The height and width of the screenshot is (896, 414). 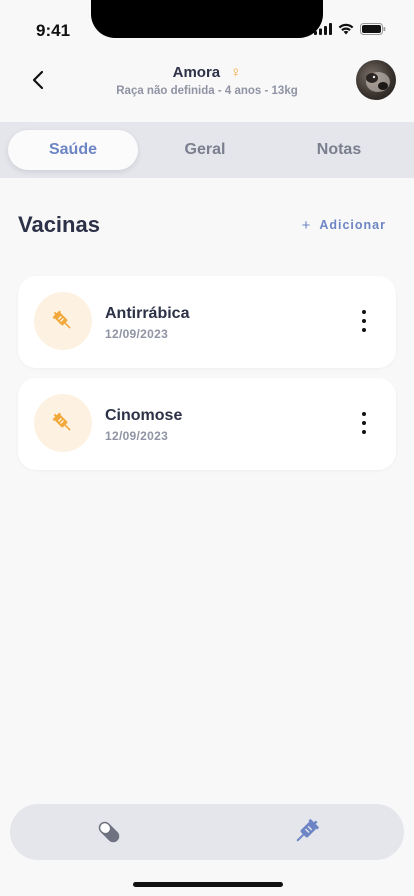 I want to click on bottom-navigation, so click(x=207, y=832).